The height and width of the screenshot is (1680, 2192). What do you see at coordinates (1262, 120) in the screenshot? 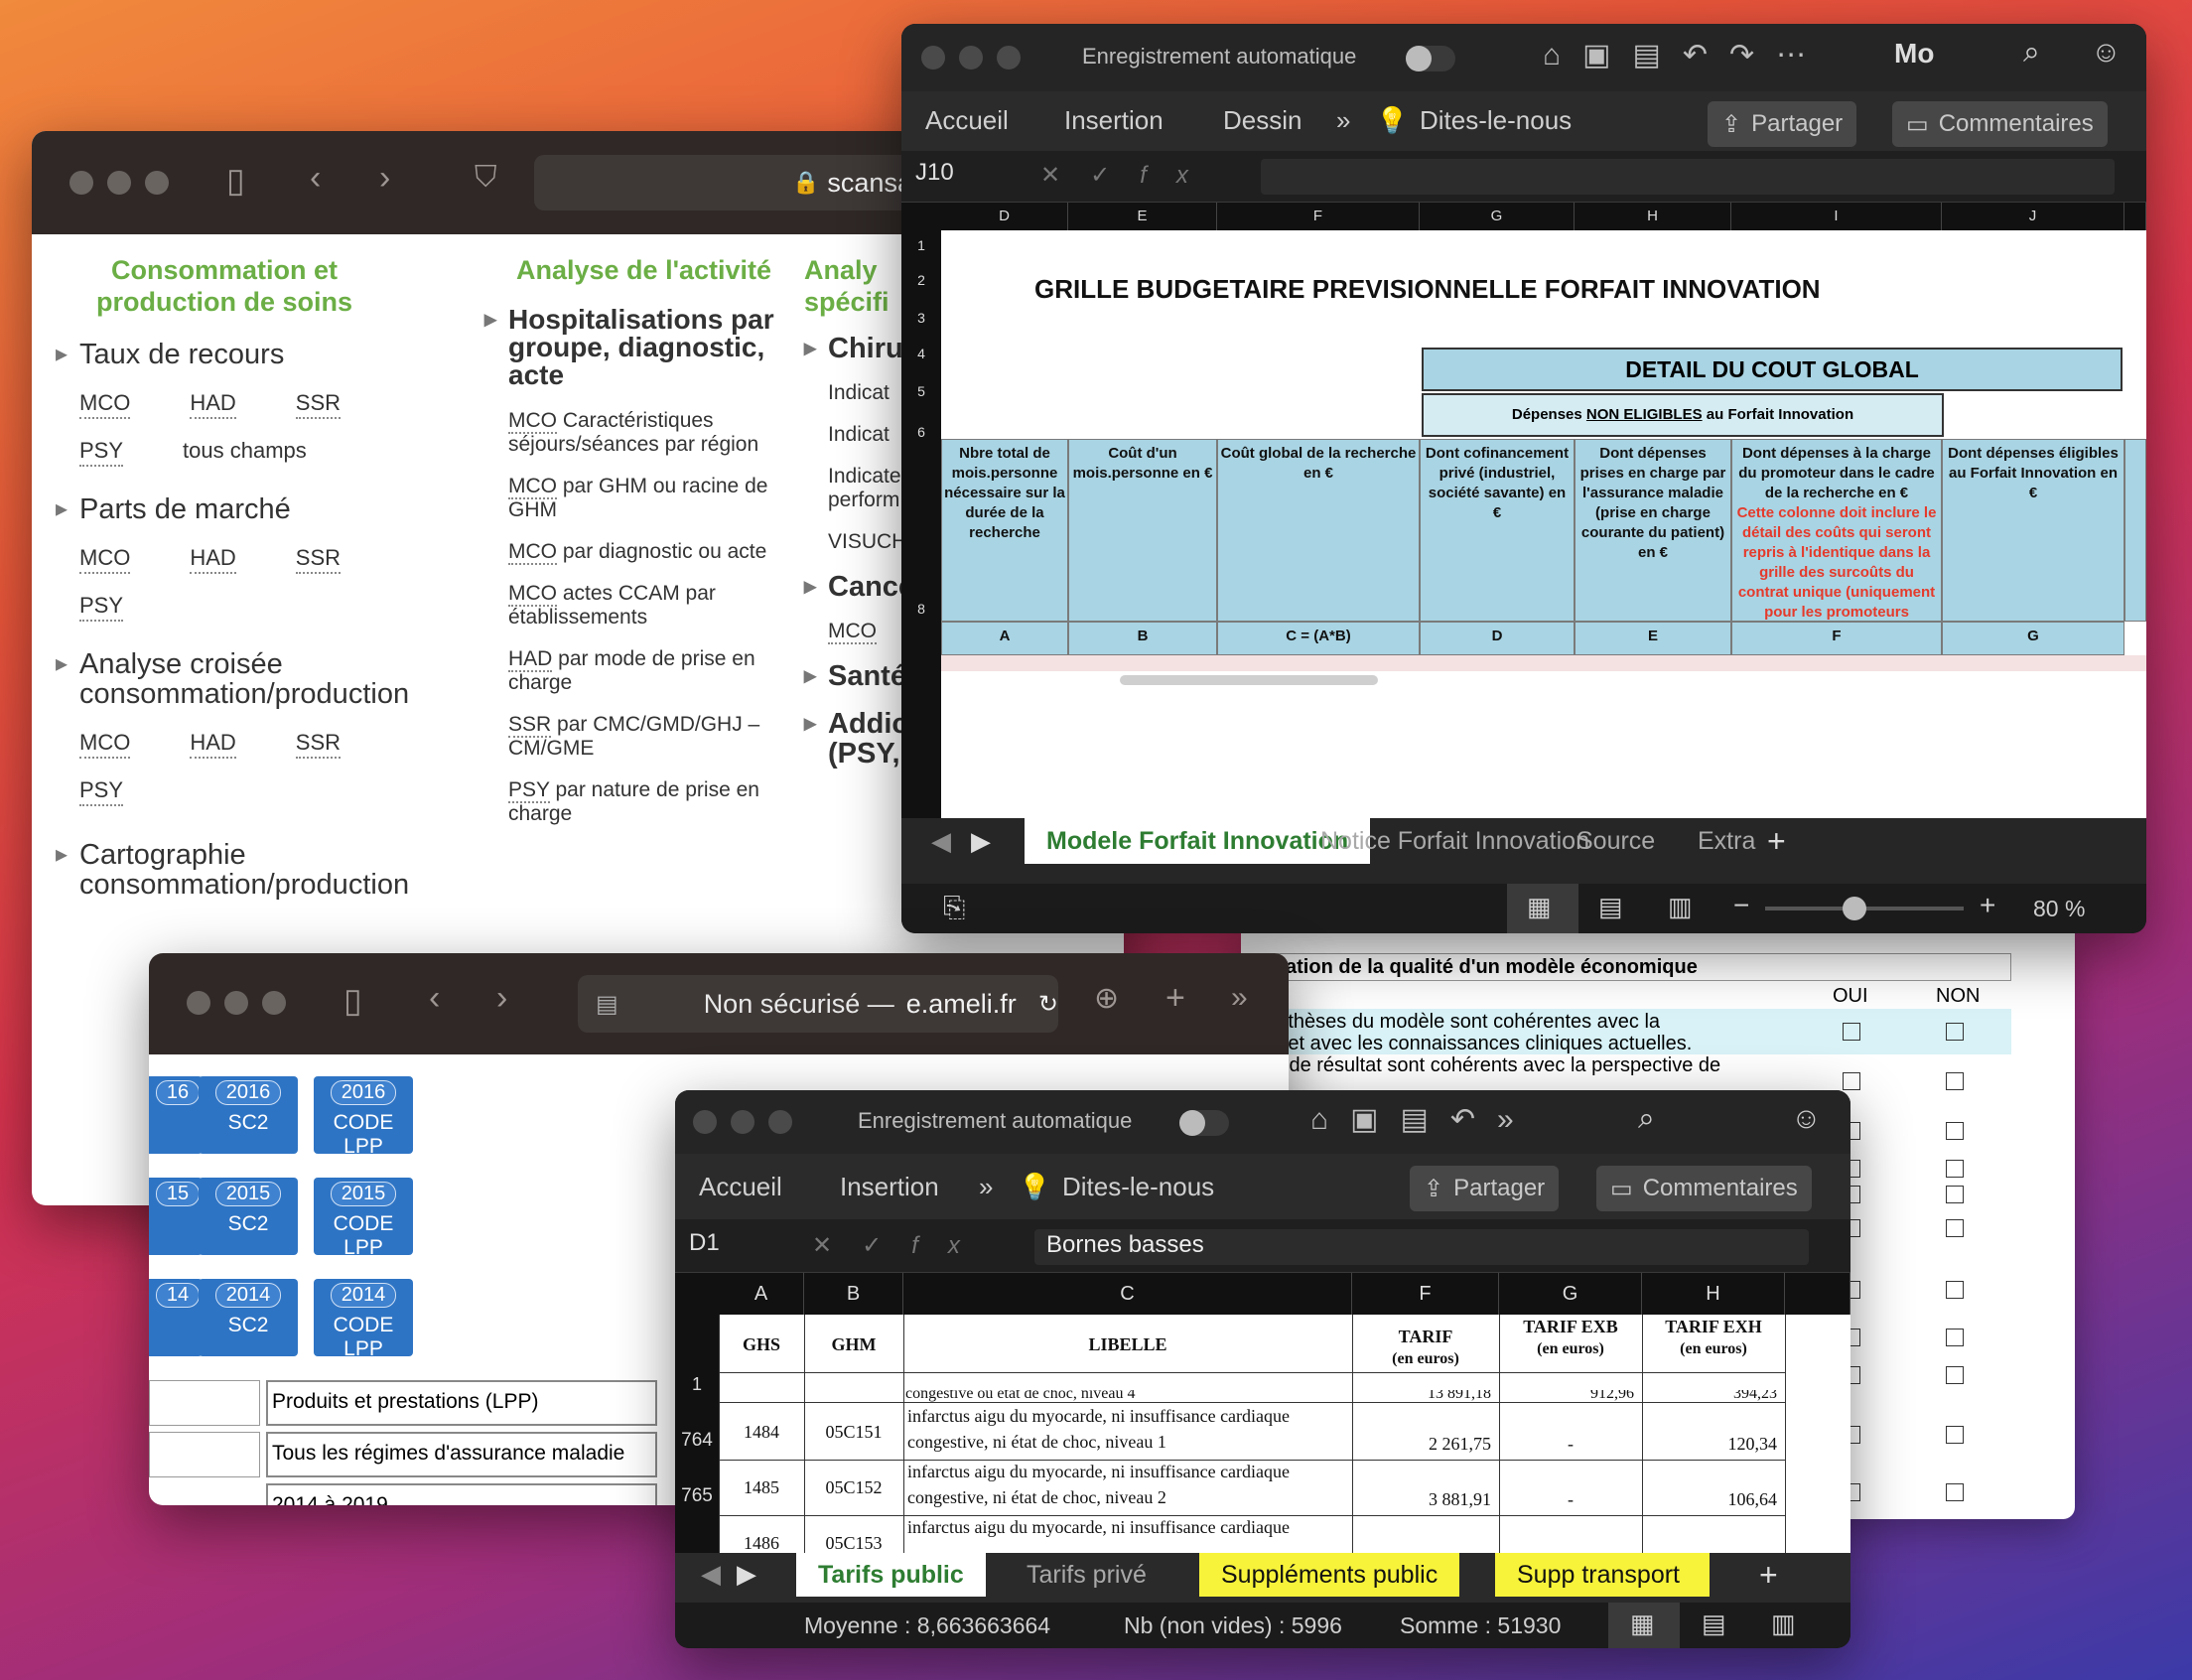
I see `tab-dessin: Dessin` at bounding box center [1262, 120].